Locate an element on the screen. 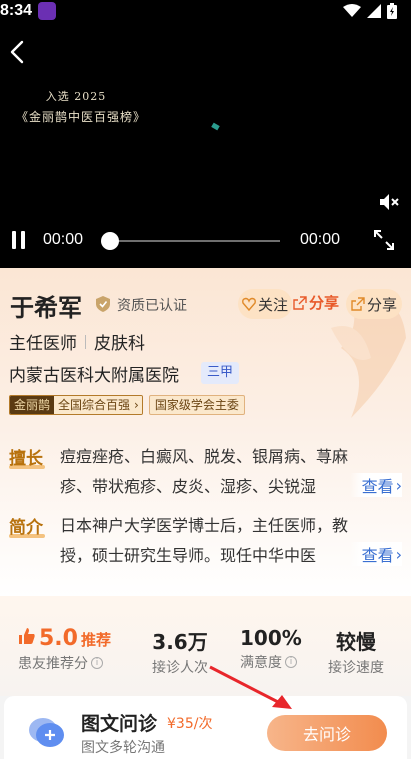 This screenshot has width=411, height=759. honor-row: 金丽鹊 全国综合百强 › 国家级学会主委 is located at coordinates (127, 405).